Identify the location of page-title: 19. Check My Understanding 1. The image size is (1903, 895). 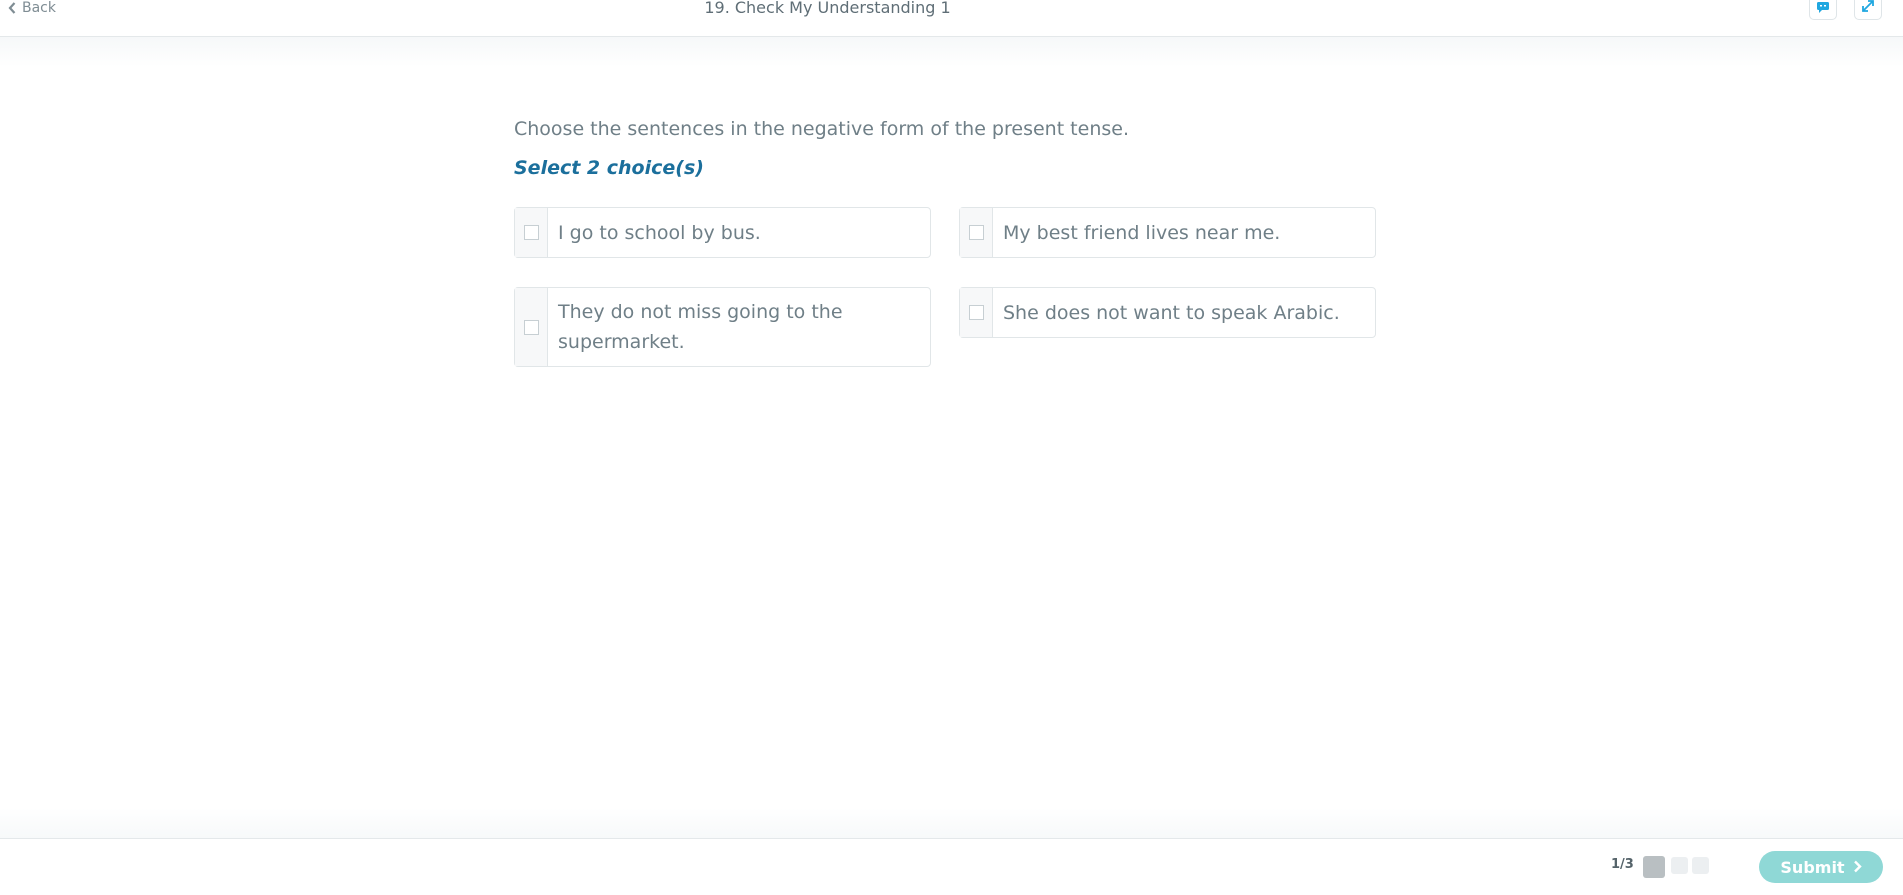
(827, 8).